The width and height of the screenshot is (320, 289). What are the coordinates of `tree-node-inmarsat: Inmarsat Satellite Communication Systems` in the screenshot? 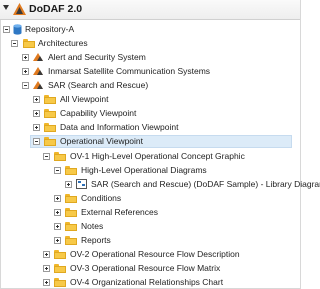 It's located at (150, 71).